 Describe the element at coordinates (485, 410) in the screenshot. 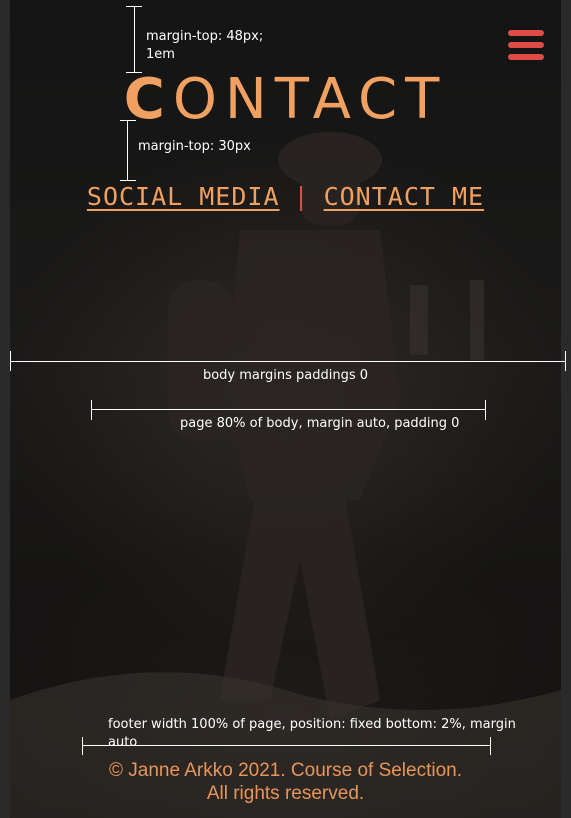

I see `page-width-tick-right` at that location.